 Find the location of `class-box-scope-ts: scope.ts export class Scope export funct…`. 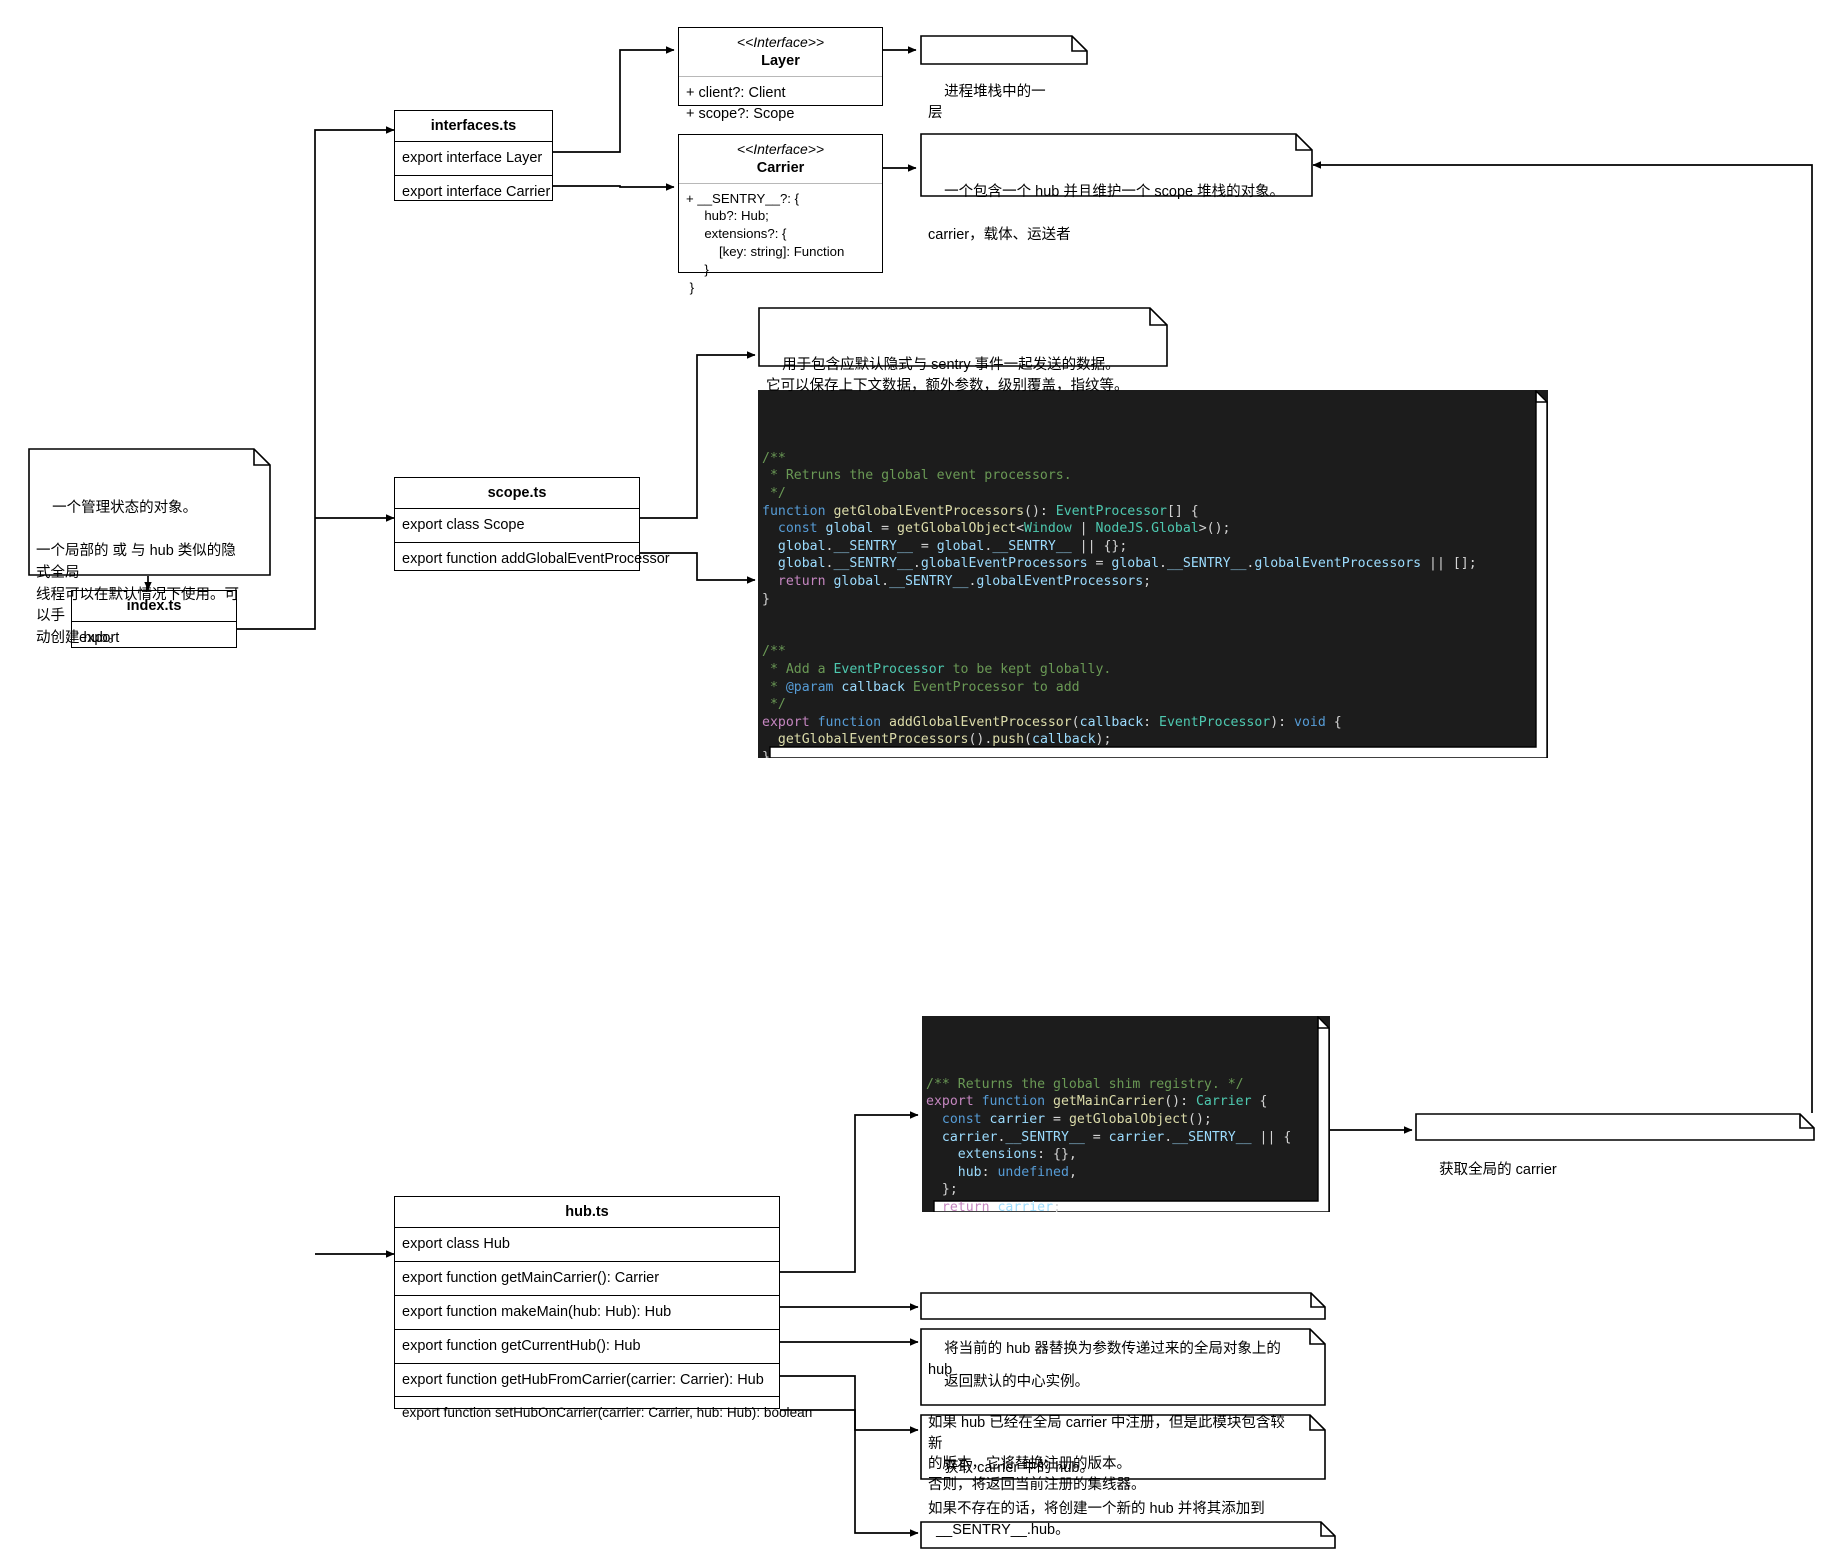

class-box-scope-ts: scope.ts export class Scope export funct… is located at coordinates (532, 524).